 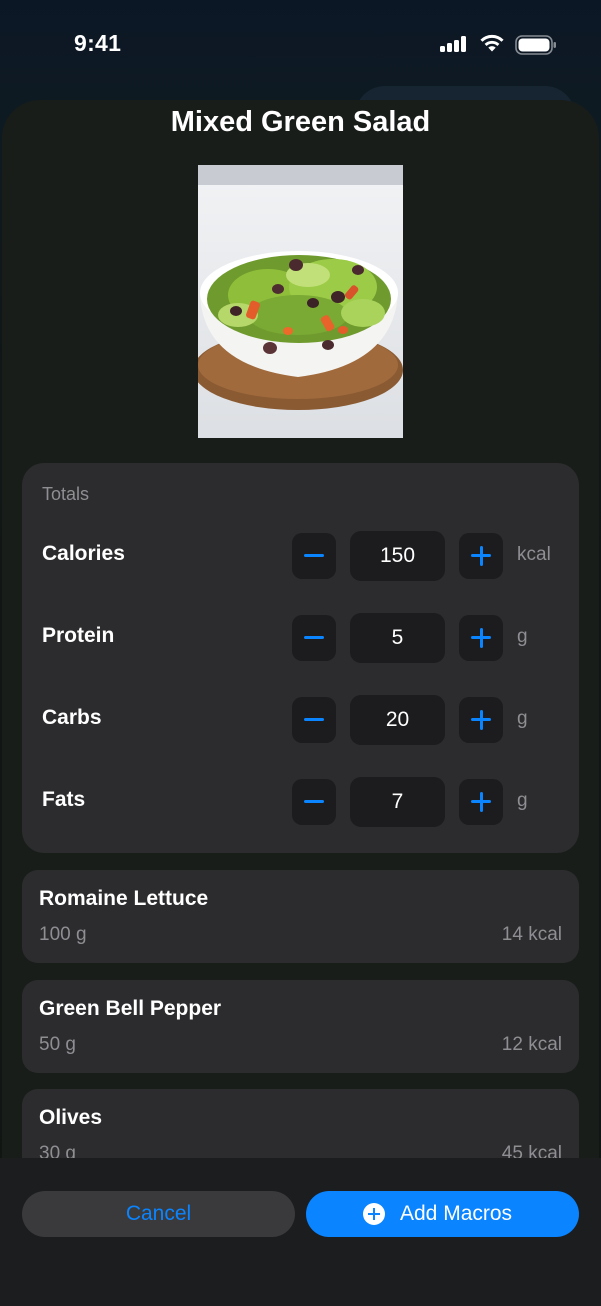 I want to click on ingredient-kcal: 14 kcal, so click(x=531, y=934).